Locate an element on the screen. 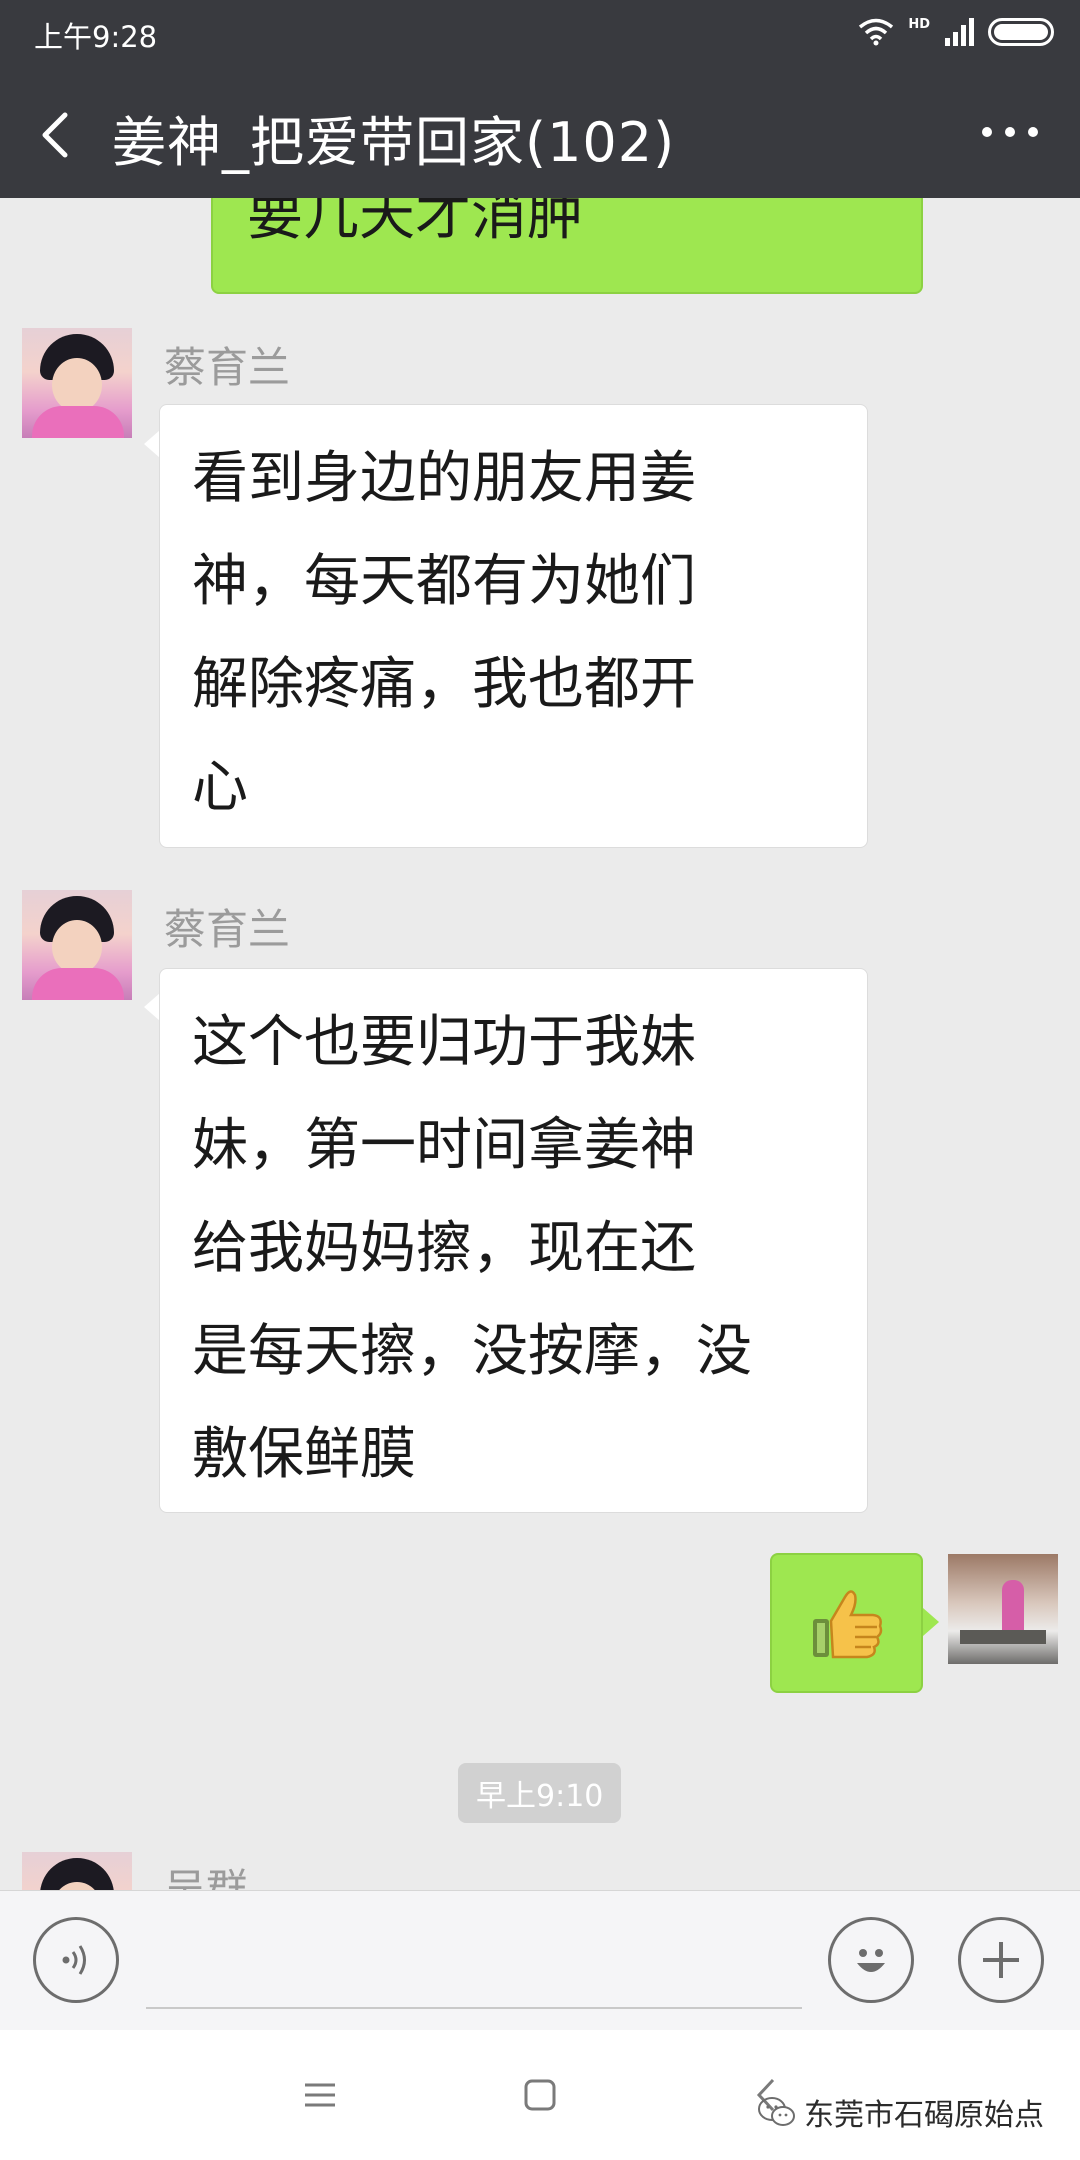 This screenshot has height=2160, width=1080. emoji-icon is located at coordinates (871, 1960).